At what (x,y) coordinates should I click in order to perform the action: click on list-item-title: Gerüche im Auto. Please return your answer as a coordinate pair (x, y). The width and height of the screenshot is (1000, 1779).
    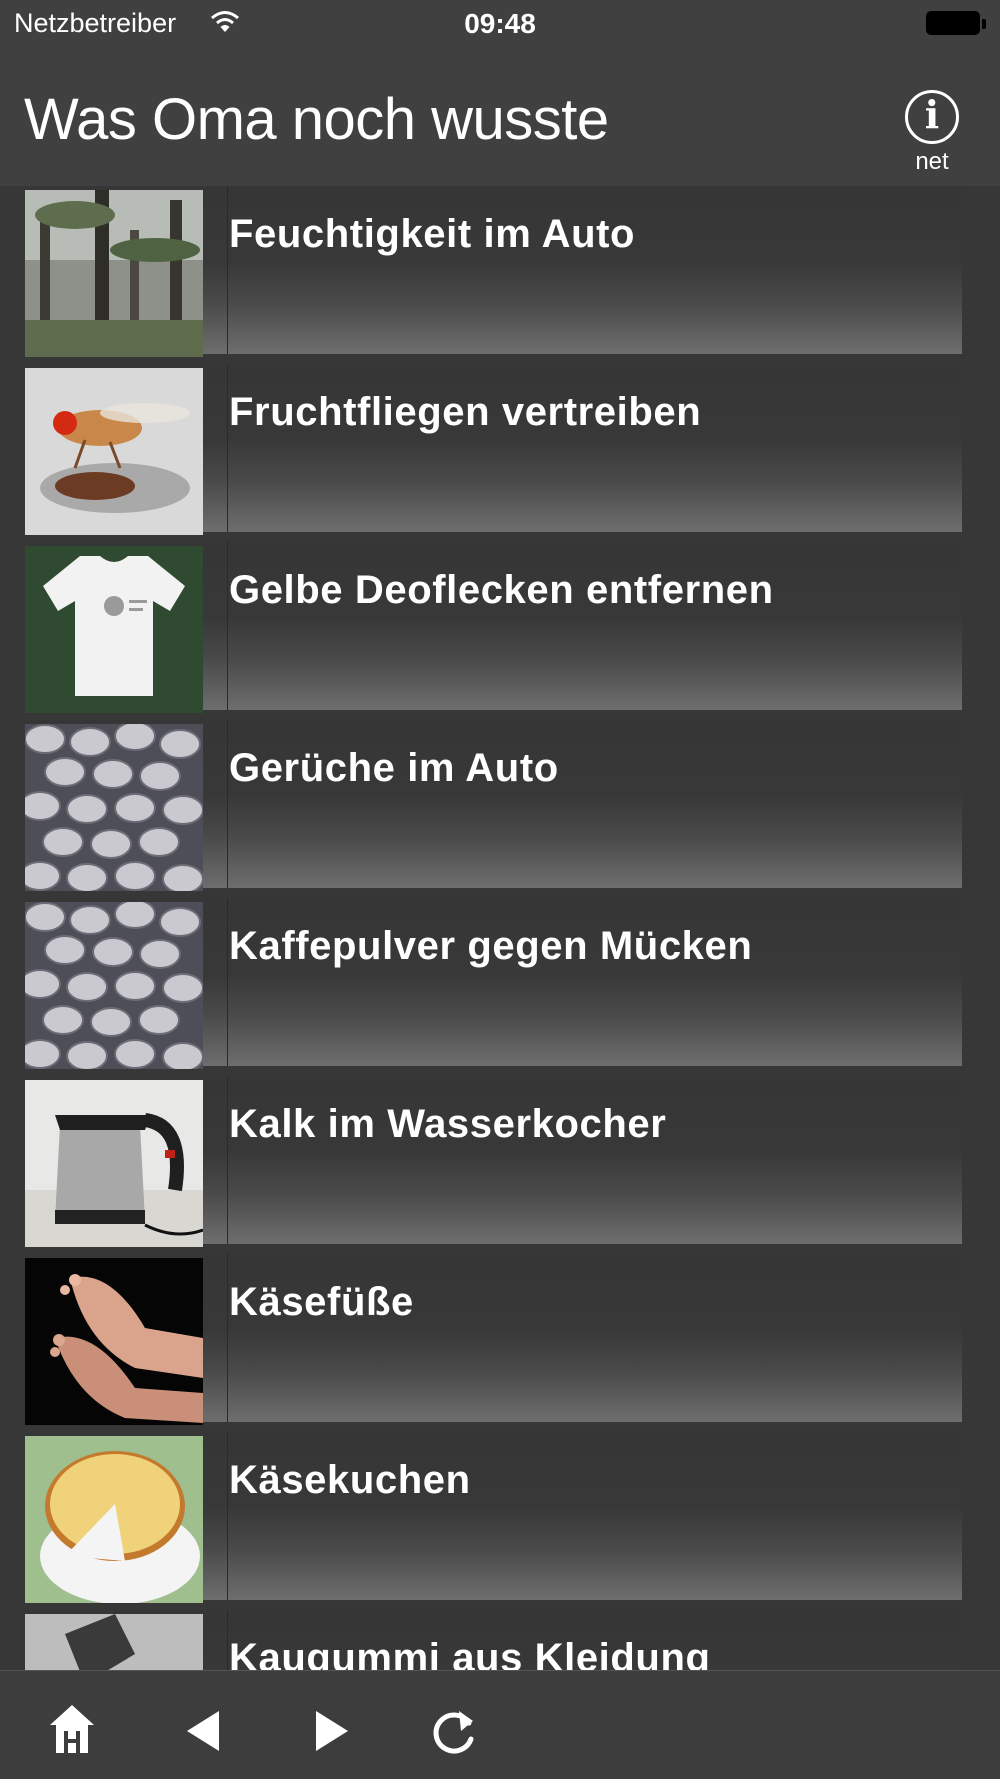
    Looking at the image, I should click on (394, 768).